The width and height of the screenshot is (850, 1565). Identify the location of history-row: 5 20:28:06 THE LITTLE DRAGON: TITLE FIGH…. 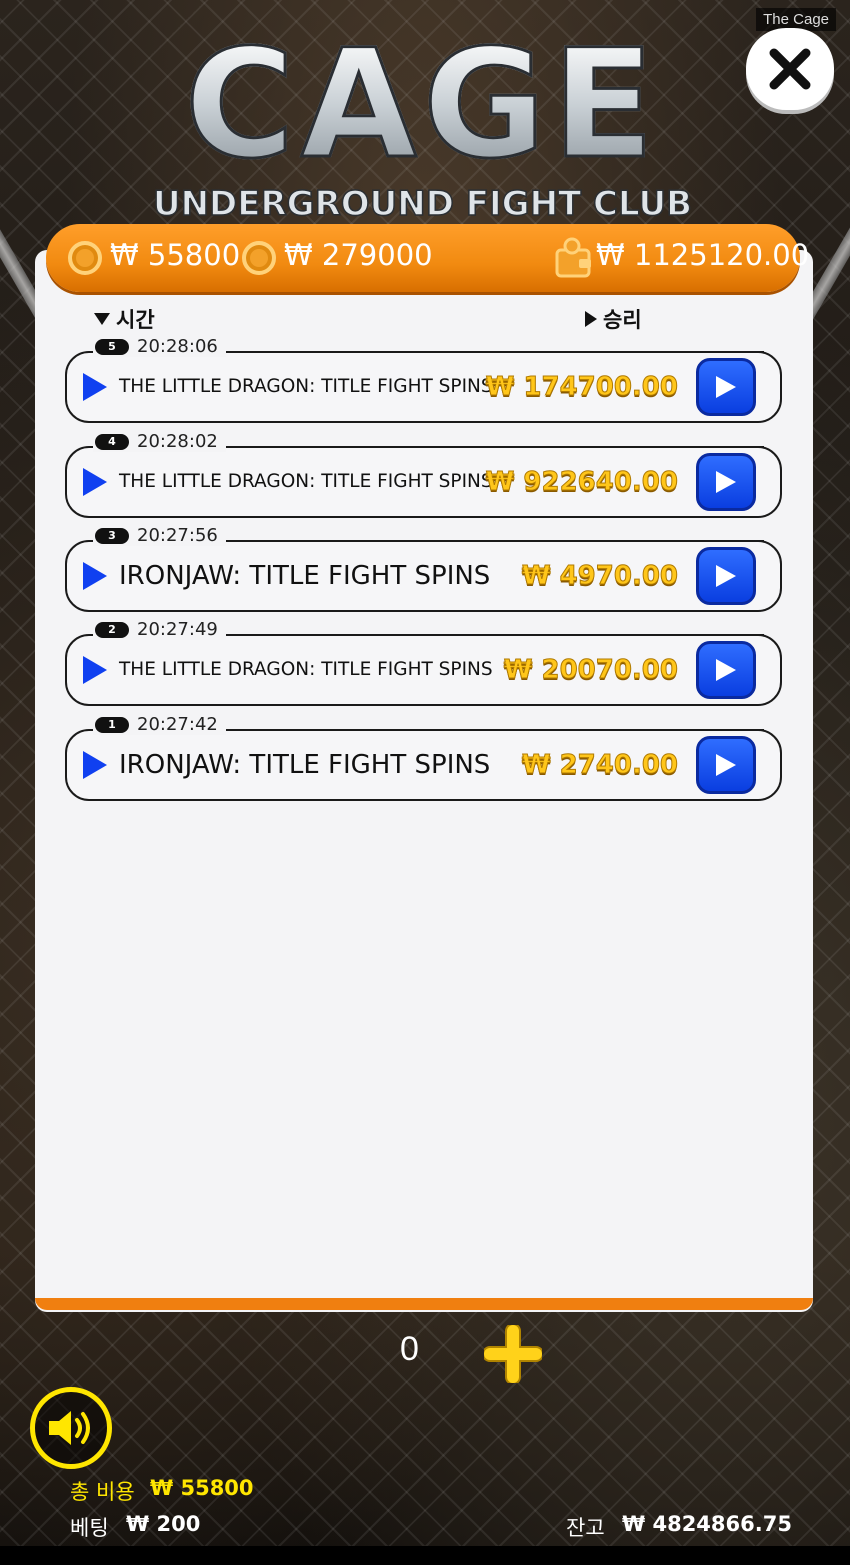
(423, 379).